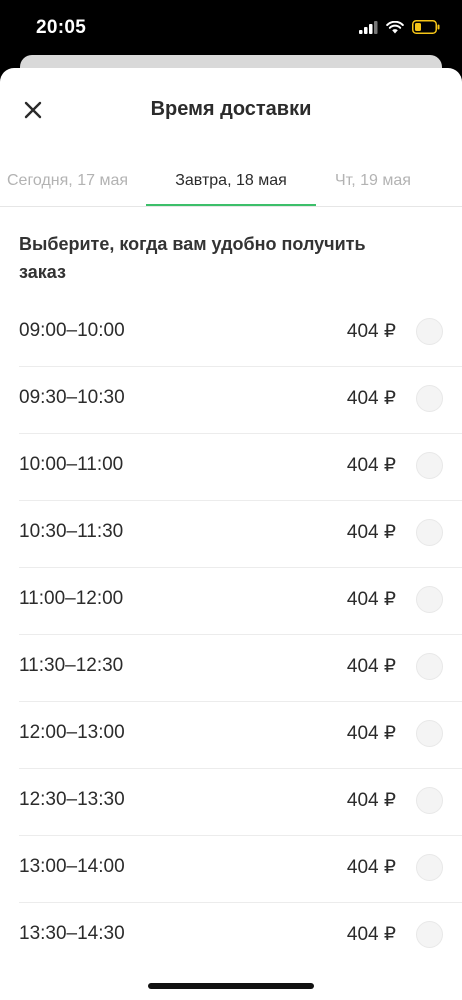  What do you see at coordinates (72, 799) in the screenshot?
I see `slot-time: 12:30–13:30` at bounding box center [72, 799].